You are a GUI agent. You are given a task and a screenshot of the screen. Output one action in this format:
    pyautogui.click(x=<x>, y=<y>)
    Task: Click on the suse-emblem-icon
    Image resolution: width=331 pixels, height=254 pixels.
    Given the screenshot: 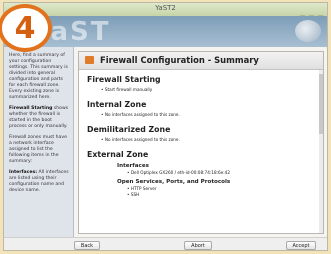 What is the action you would take?
    pyautogui.click(x=308, y=31)
    